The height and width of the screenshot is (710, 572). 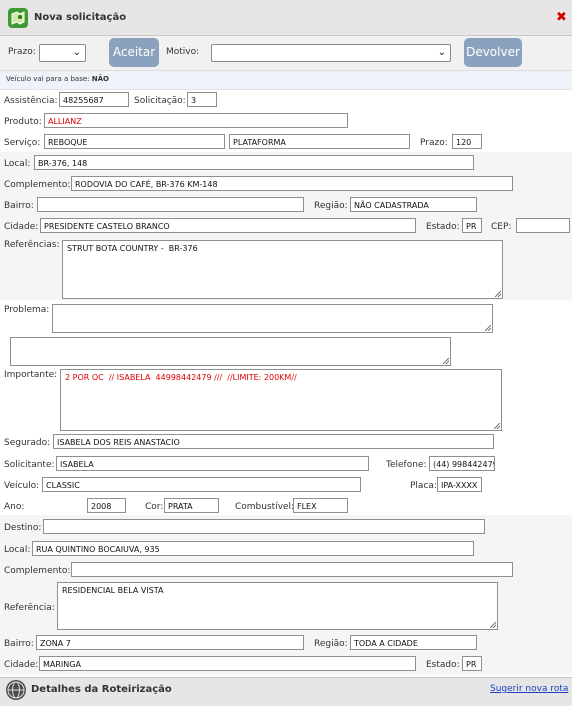 What do you see at coordinates (543, 225) in the screenshot?
I see `cep-field` at bounding box center [543, 225].